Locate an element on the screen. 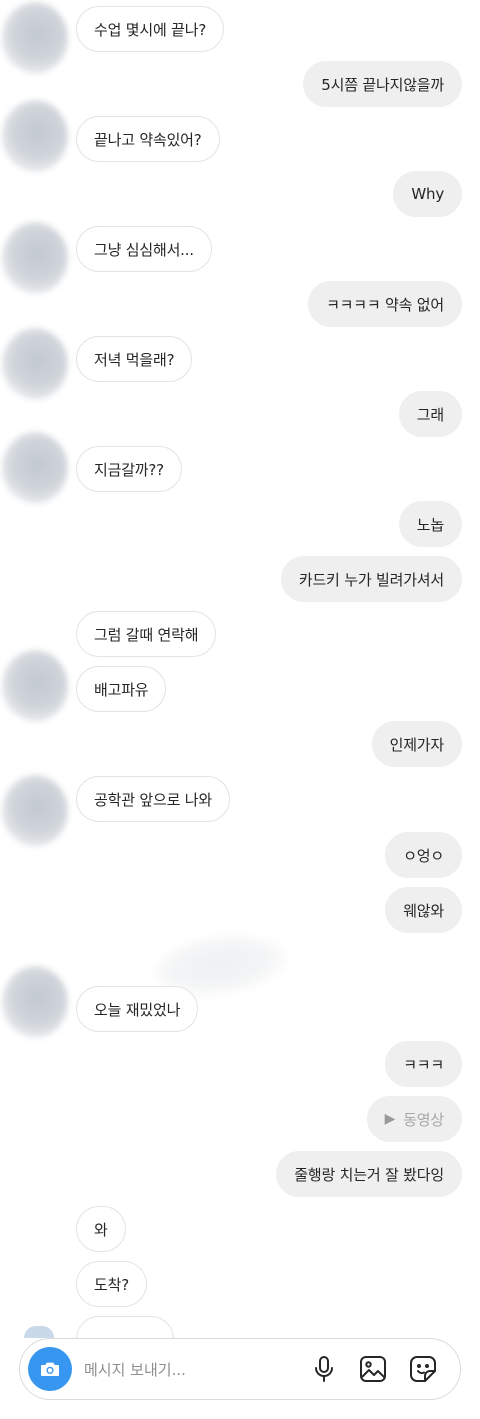 The image size is (480, 1419). message-text: 수업 몇시에 끝나? is located at coordinates (150, 29).